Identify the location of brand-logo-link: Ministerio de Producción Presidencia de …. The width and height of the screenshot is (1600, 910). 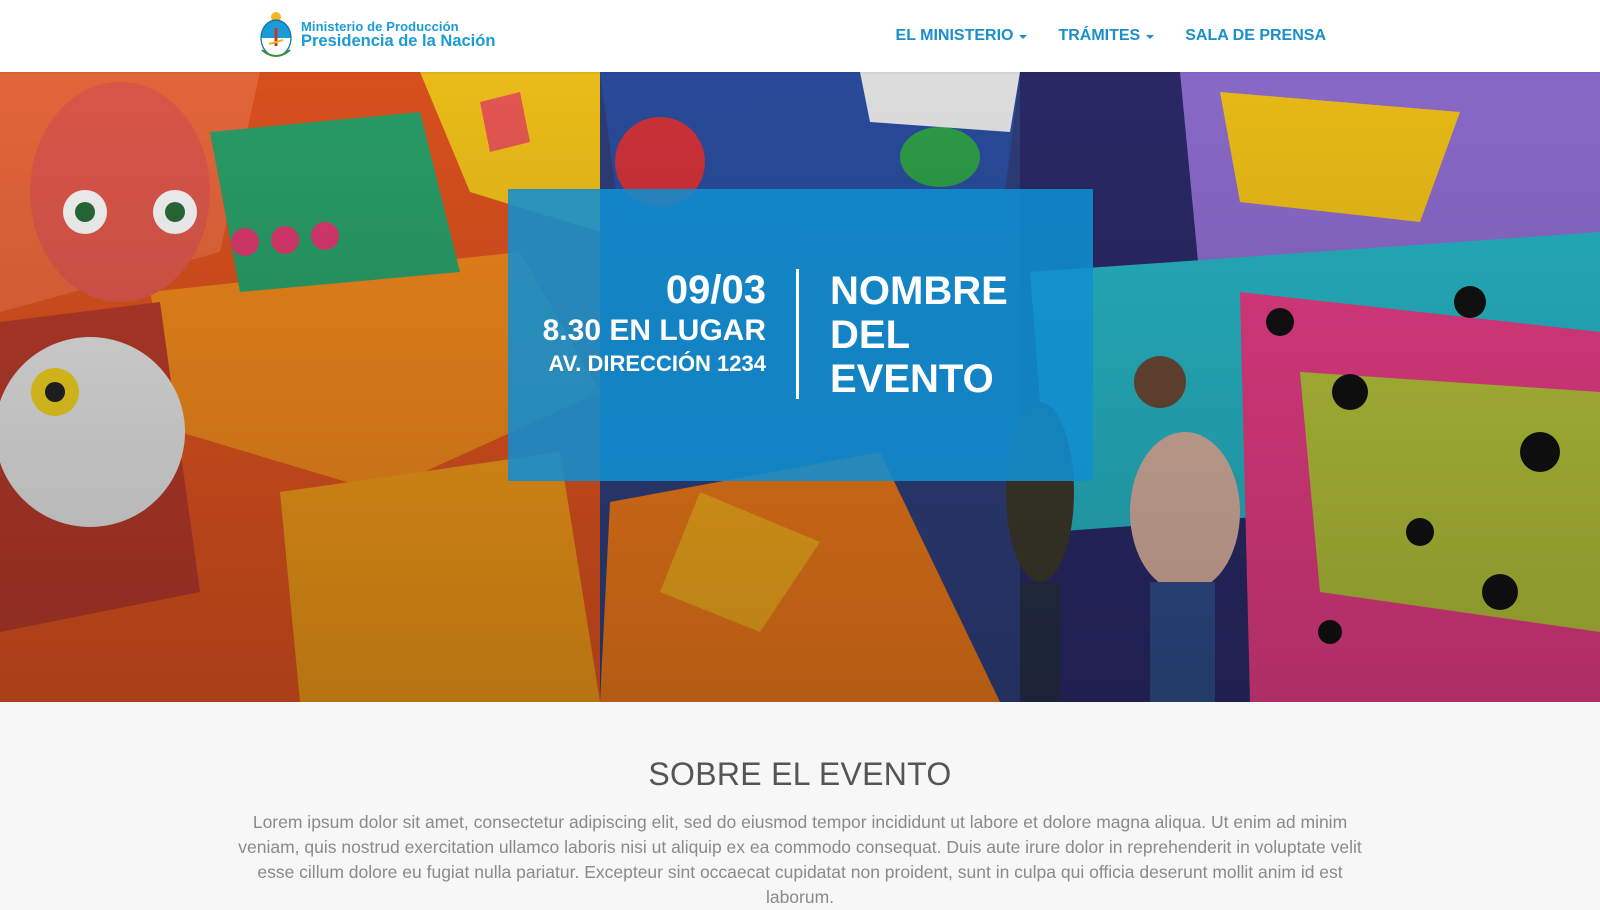
(377, 35).